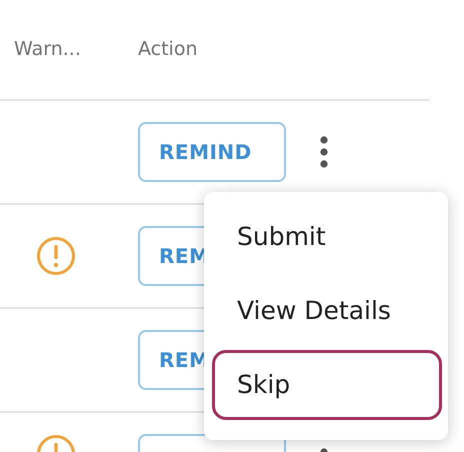 The width and height of the screenshot is (464, 452). Describe the element at coordinates (324, 152) in the screenshot. I see `more-options-icon` at that location.